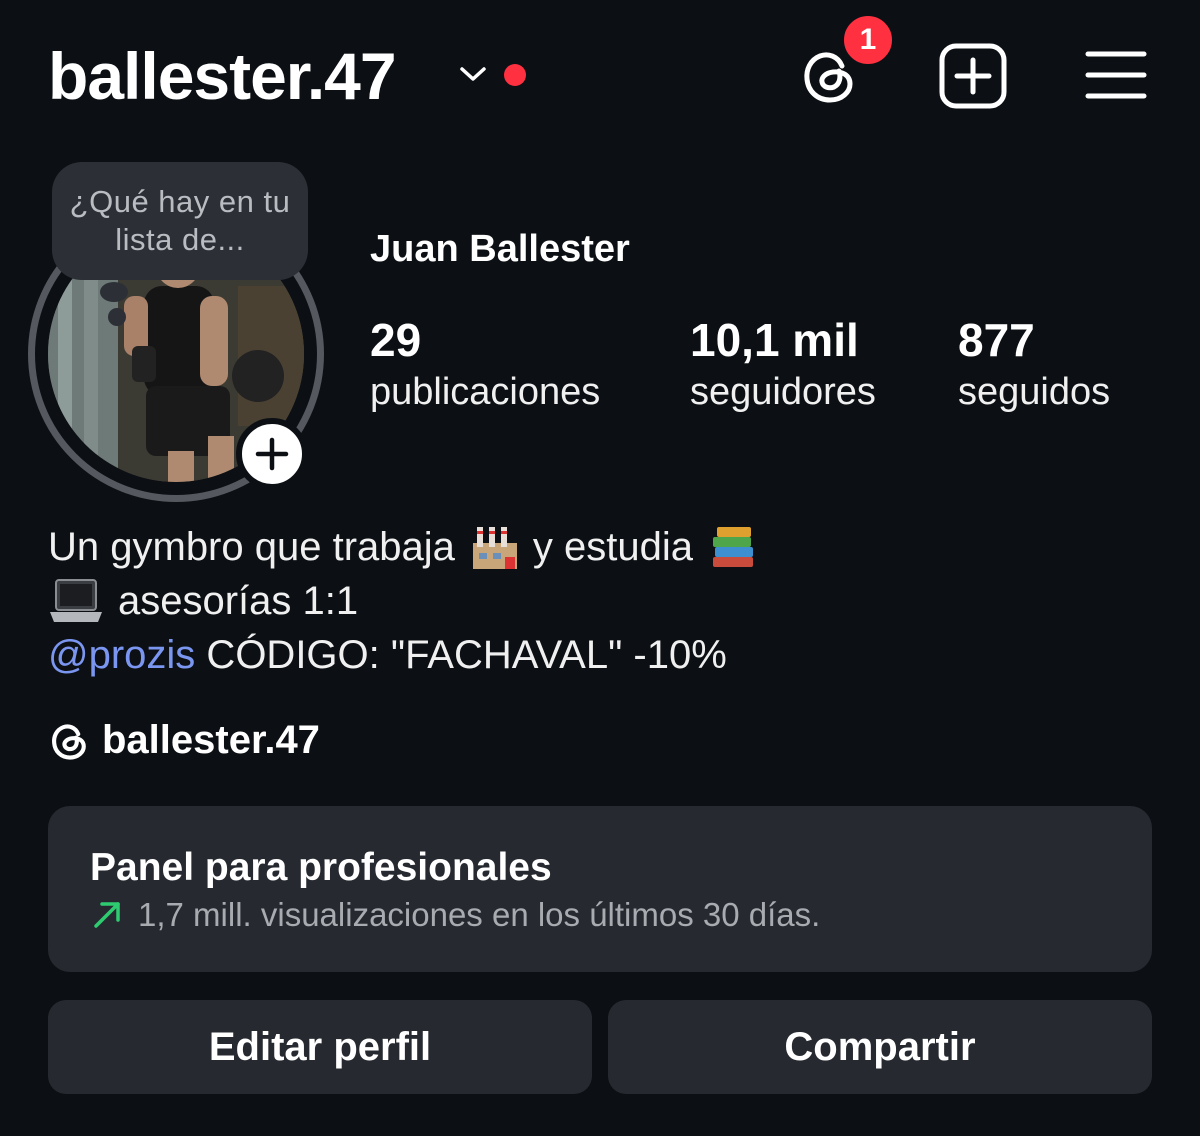  Describe the element at coordinates (494, 548) in the screenshot. I see `factory-emoji-icon` at that location.